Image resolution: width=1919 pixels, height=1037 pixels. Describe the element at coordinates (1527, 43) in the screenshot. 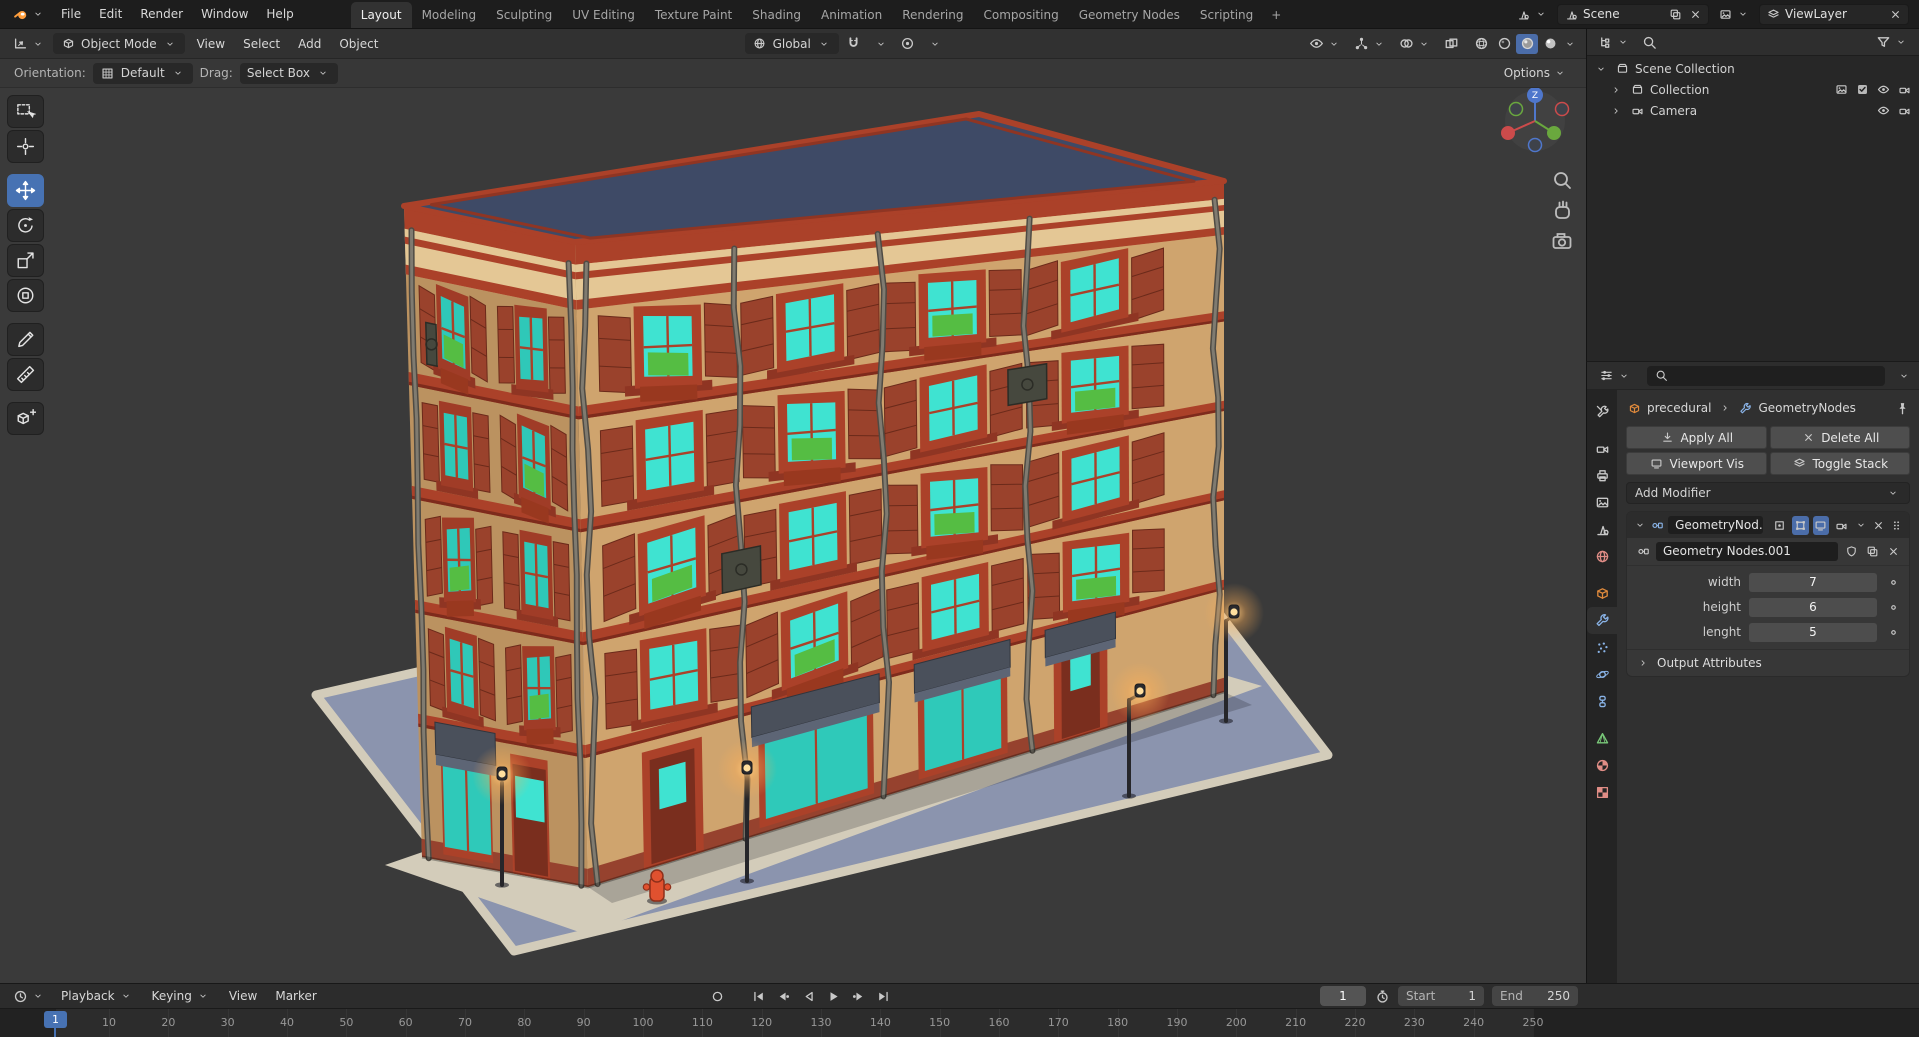

I see `shading-material-button` at that location.